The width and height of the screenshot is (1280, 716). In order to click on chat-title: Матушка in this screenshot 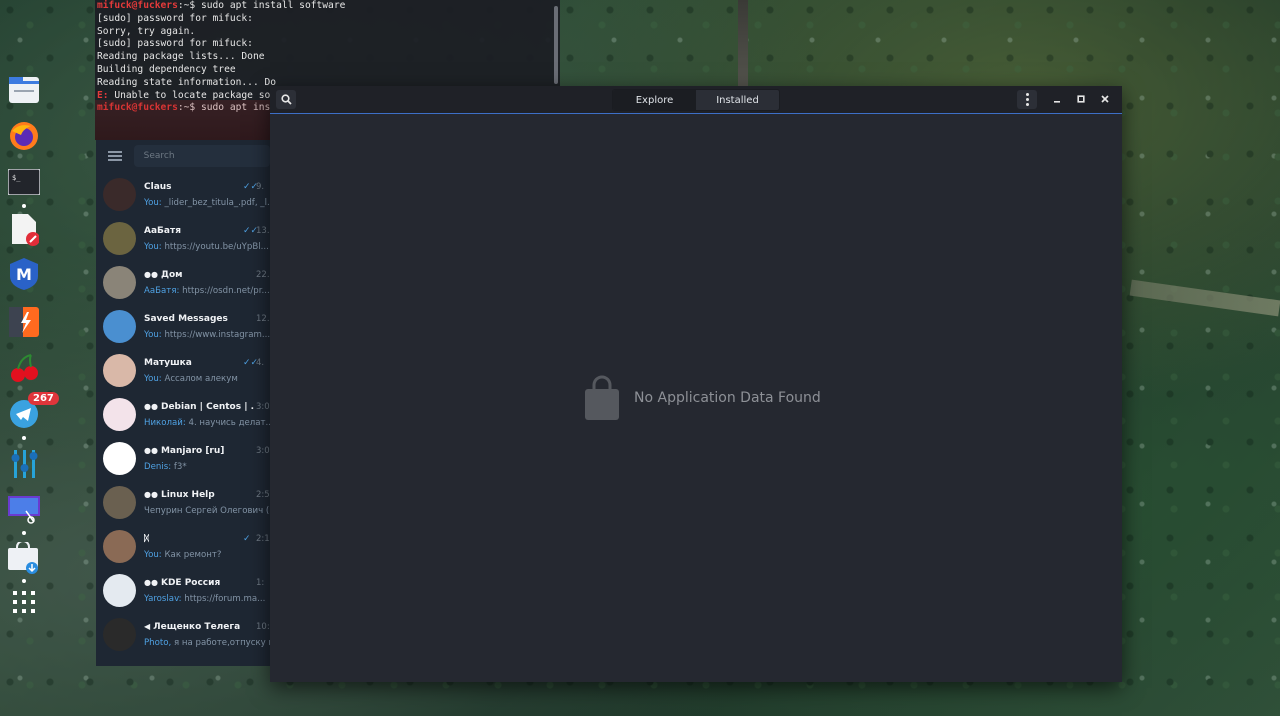, I will do `click(168, 363)`.